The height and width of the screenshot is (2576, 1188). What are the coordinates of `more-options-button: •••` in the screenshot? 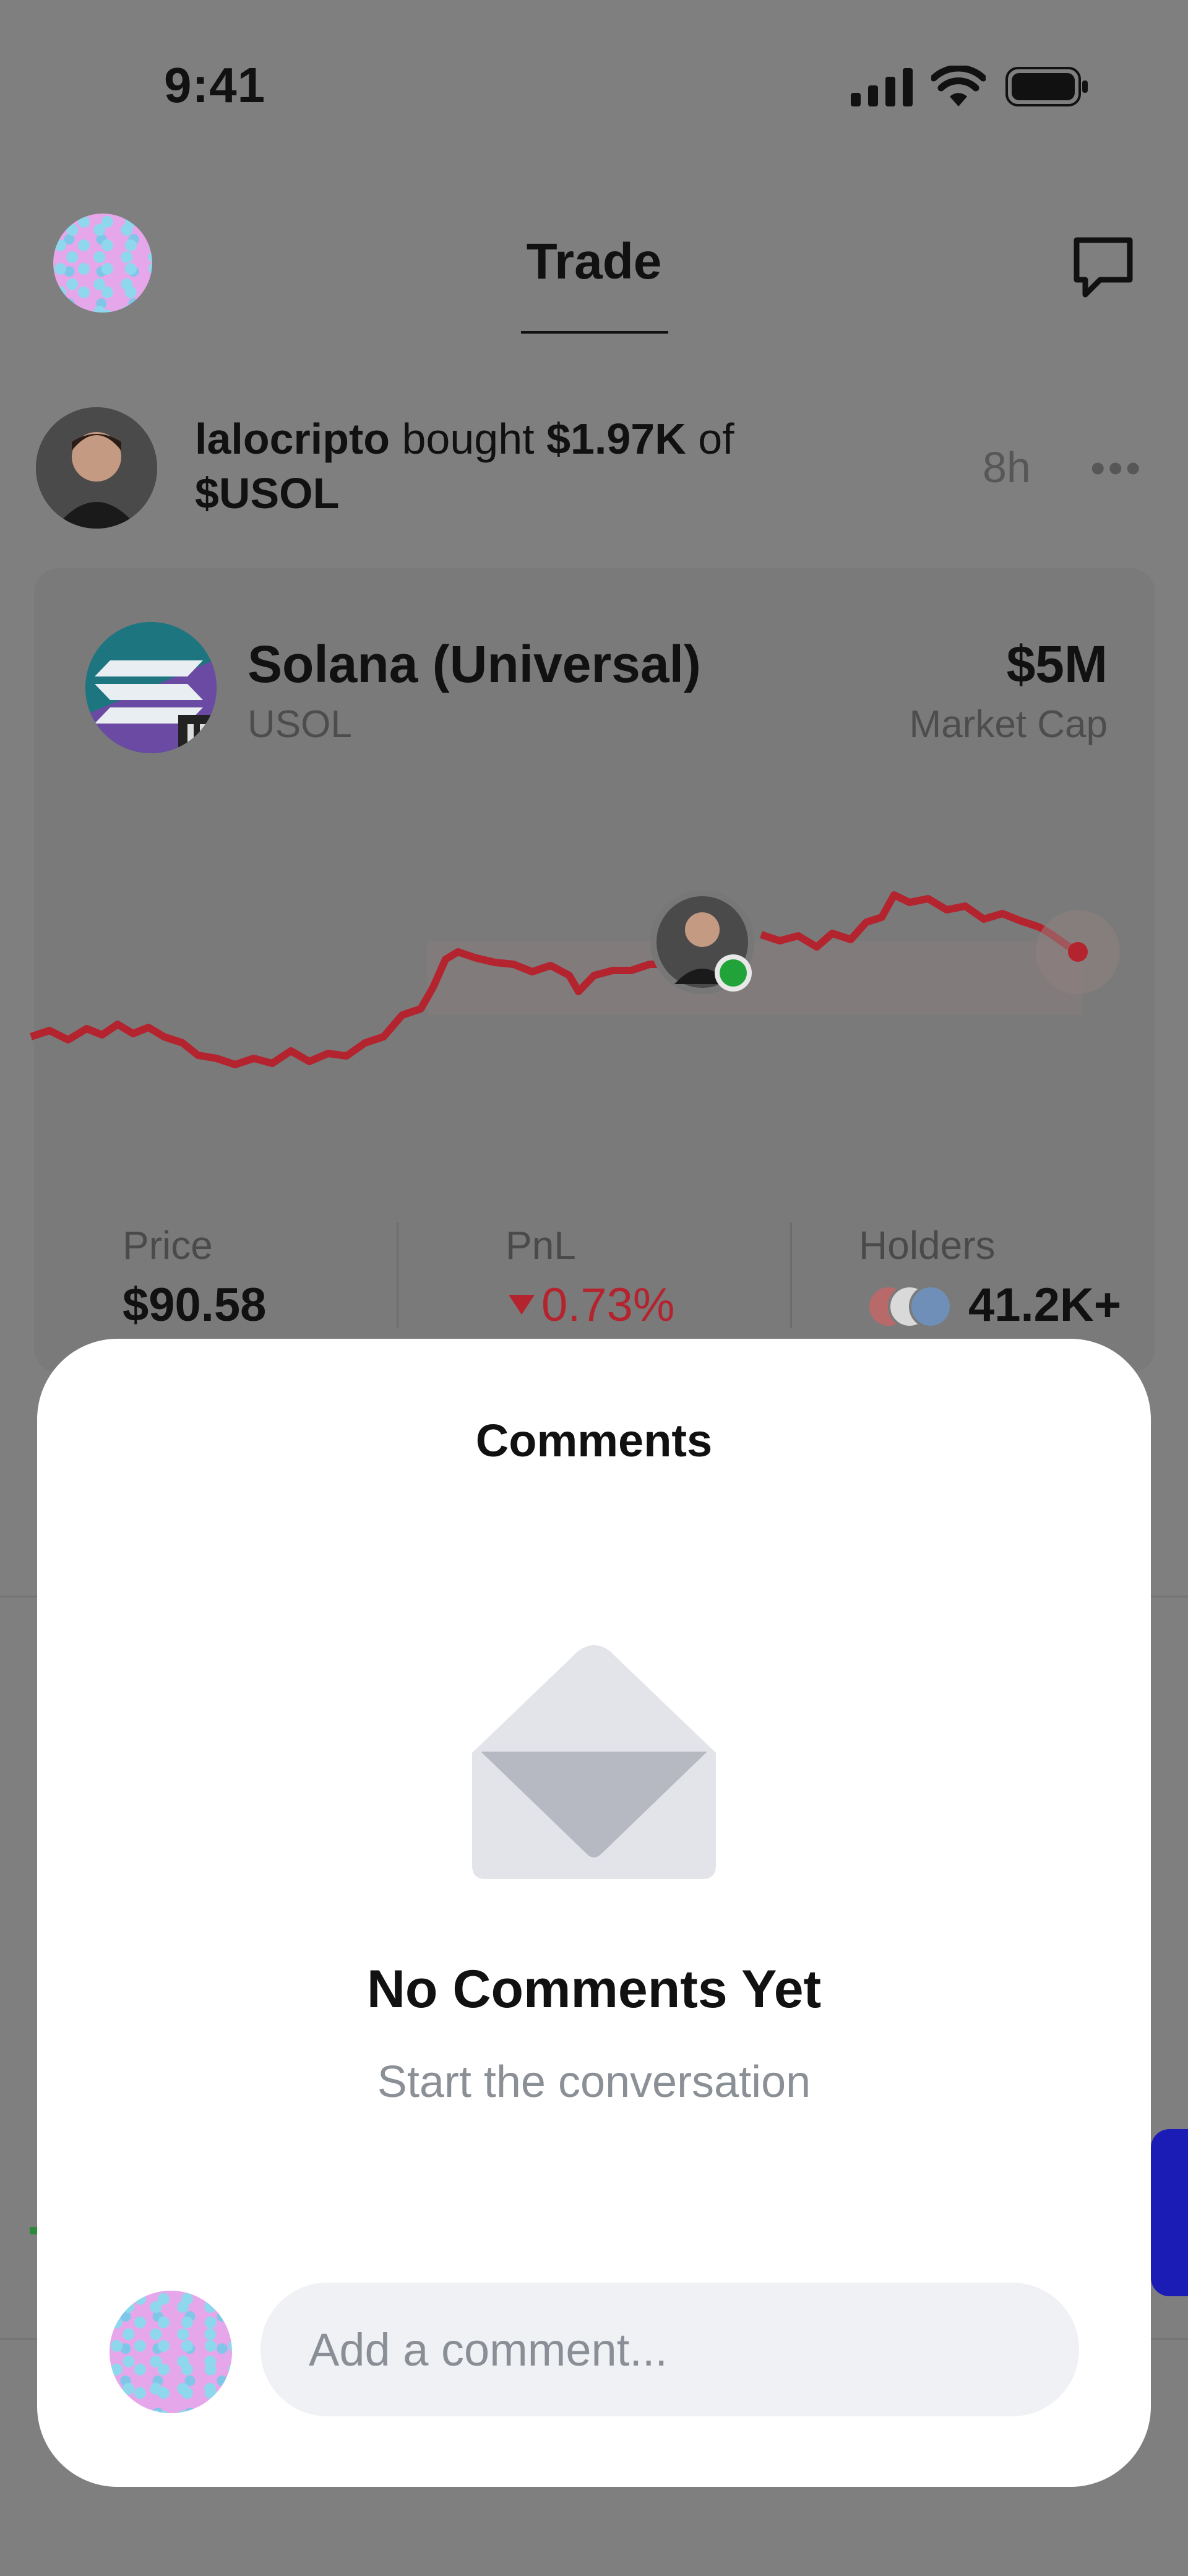 It's located at (1116, 468).